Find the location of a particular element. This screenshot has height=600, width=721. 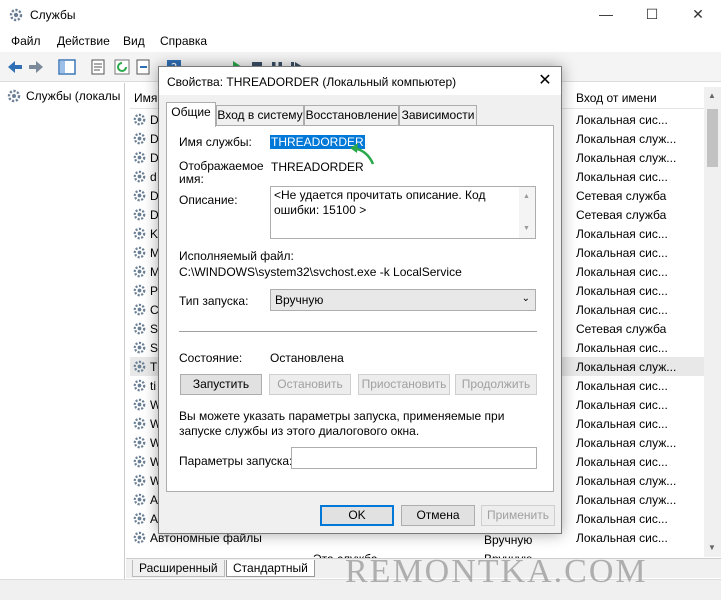

service-name-cell: K is located at coordinates (154, 234).